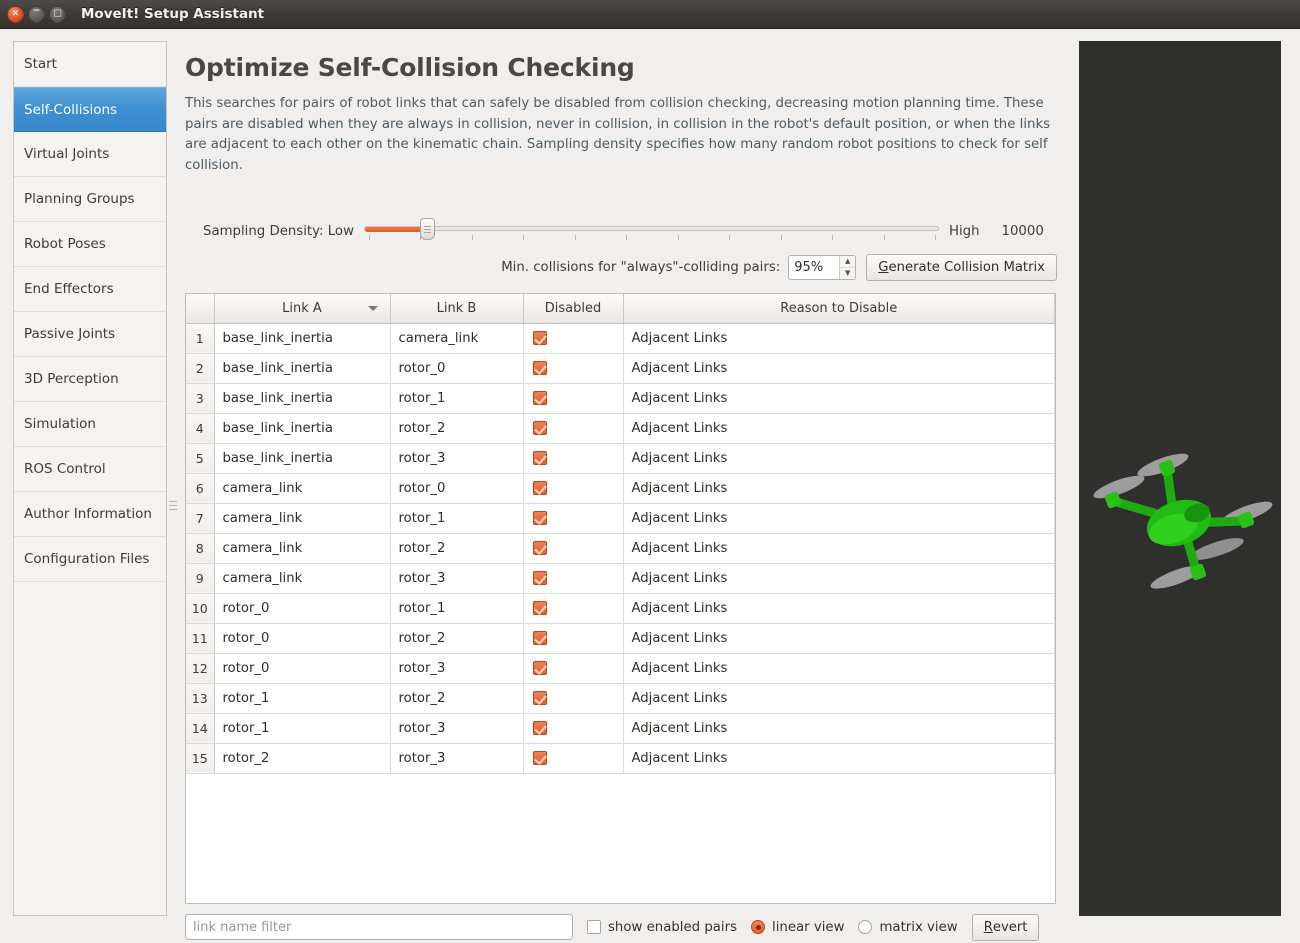 The width and height of the screenshot is (1300, 943). Describe the element at coordinates (200, 578) in the screenshot. I see `row-number: 9` at that location.